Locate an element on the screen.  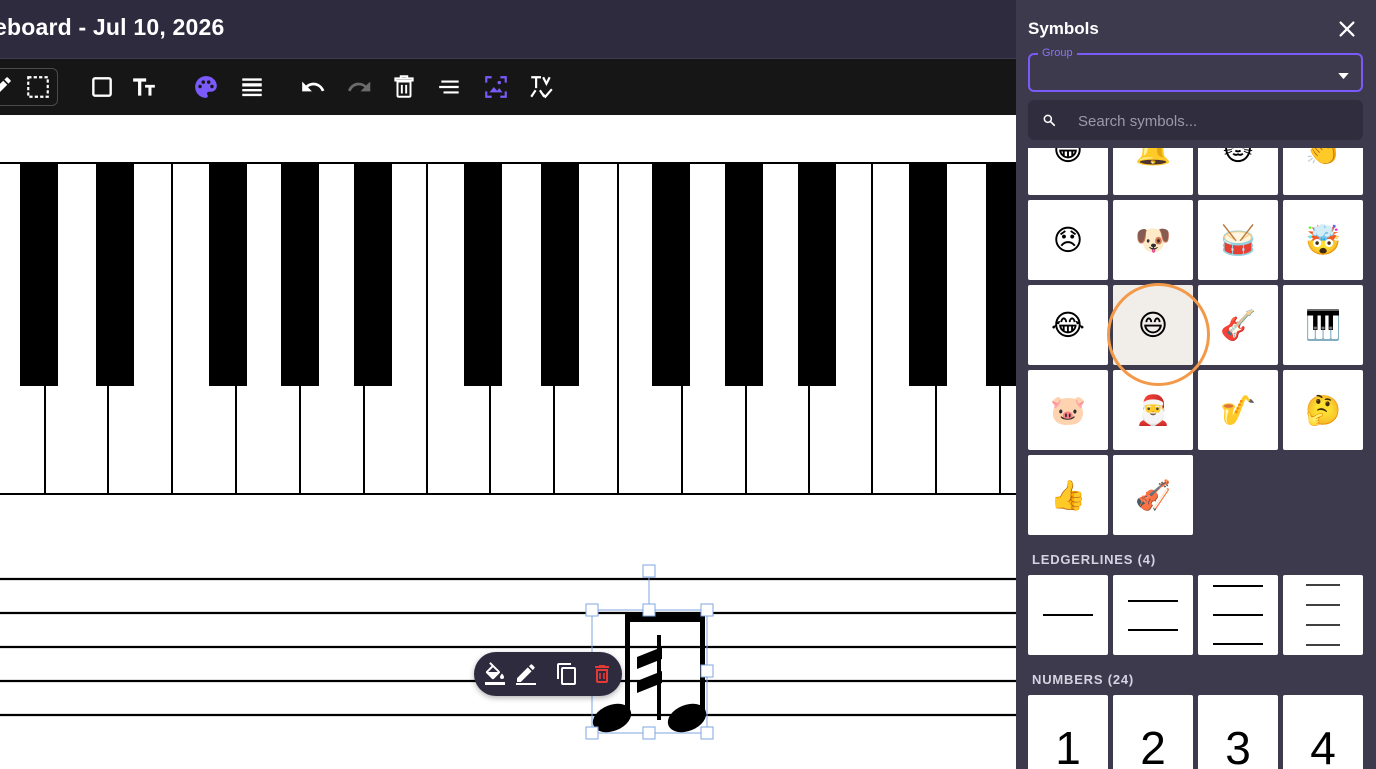
symbol-emoji: 🥁 is located at coordinates (1238, 239).